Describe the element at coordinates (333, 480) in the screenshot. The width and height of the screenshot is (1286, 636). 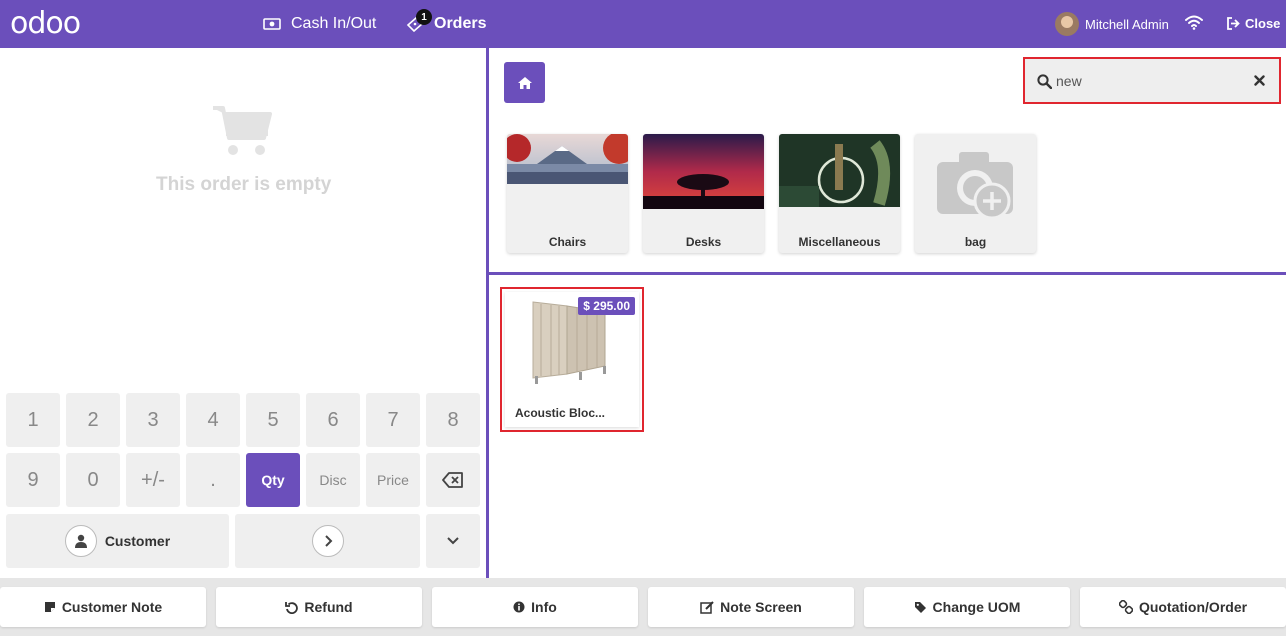
I see `numpad-mode-disc: Disc` at that location.